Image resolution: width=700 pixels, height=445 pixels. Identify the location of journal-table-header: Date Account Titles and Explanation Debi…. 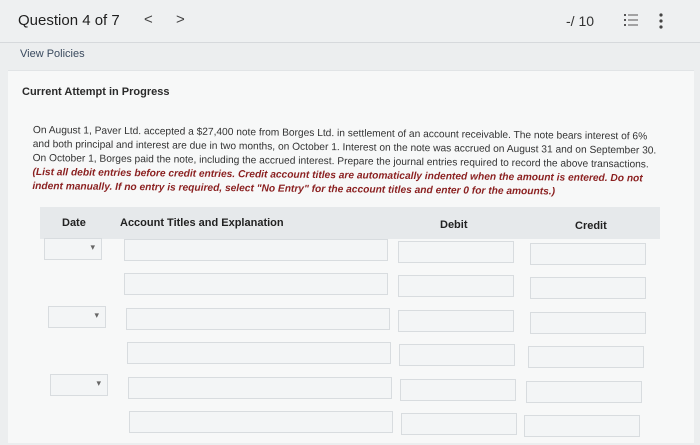
(350, 223).